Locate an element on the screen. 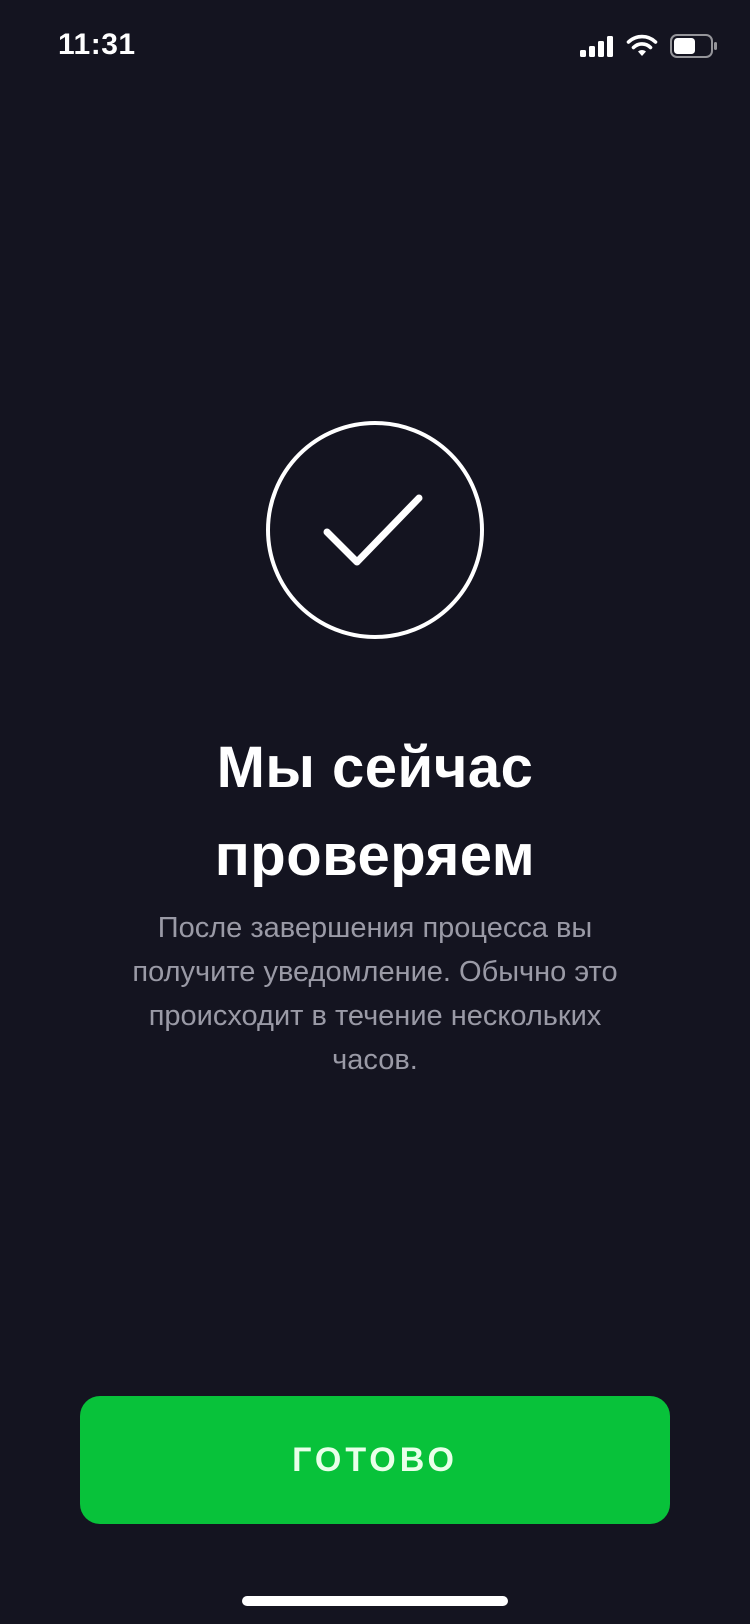 The height and width of the screenshot is (1624, 750). description-line: После завершения процесса вы is located at coordinates (375, 928).